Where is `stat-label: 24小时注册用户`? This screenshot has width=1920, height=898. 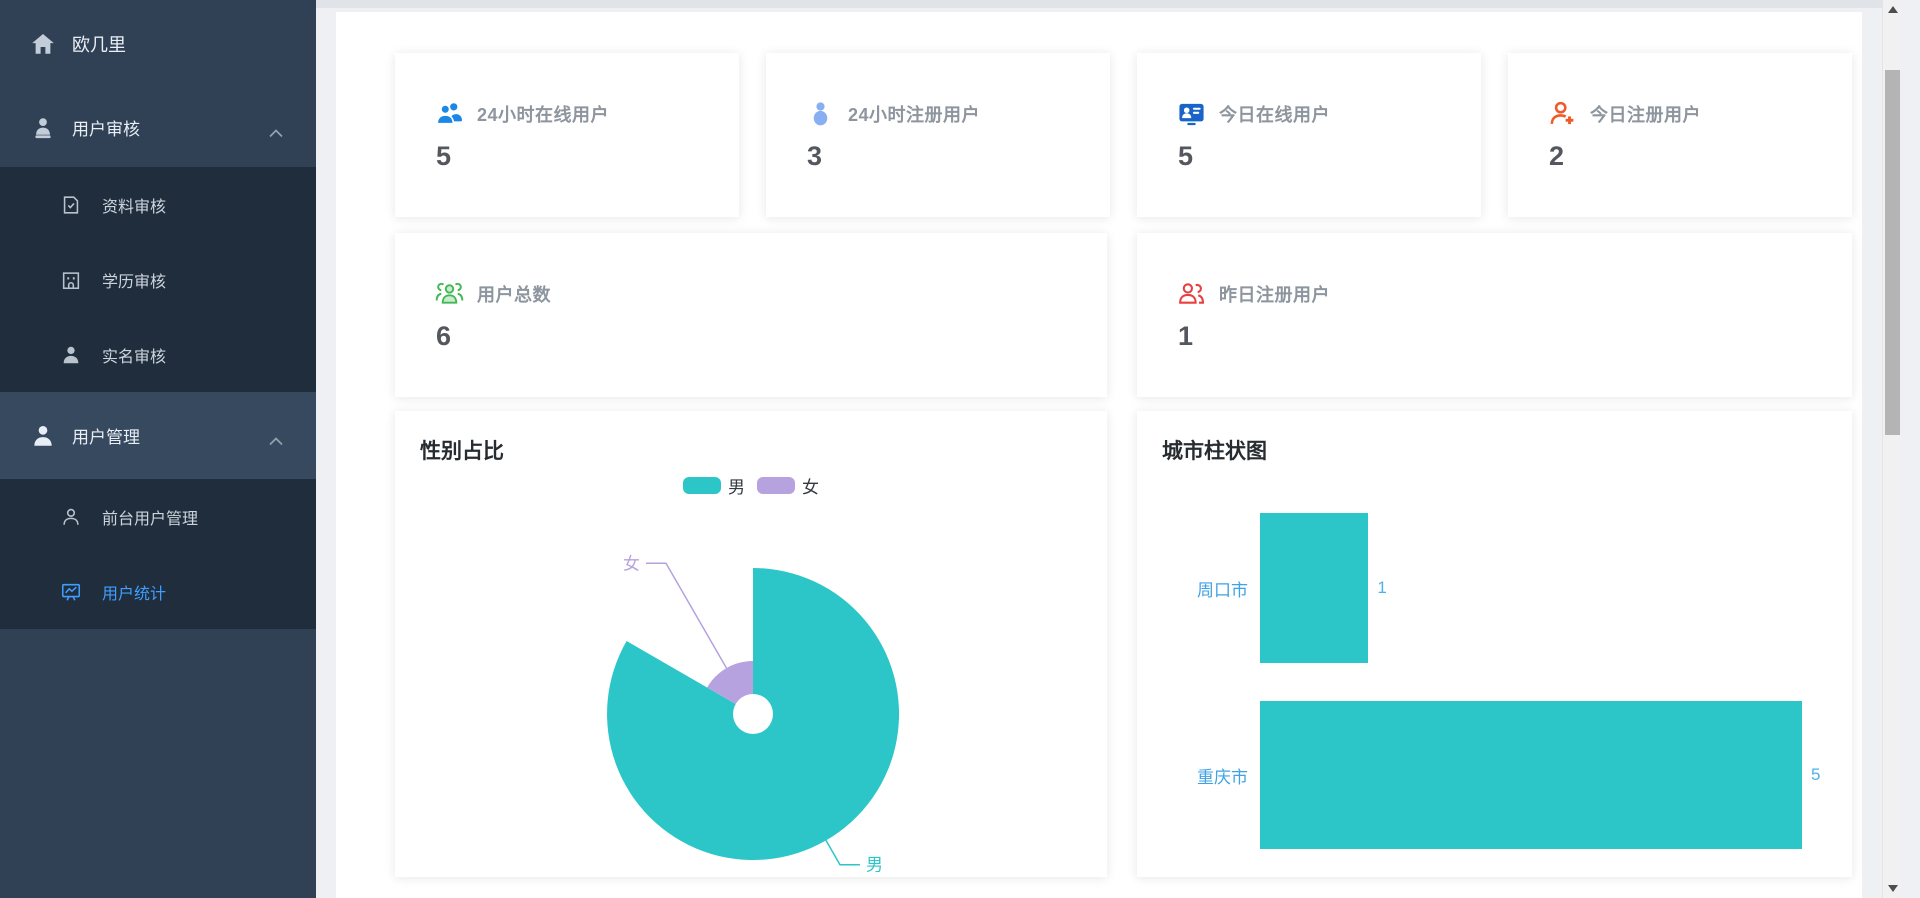 stat-label: 24小时注册用户 is located at coordinates (914, 114).